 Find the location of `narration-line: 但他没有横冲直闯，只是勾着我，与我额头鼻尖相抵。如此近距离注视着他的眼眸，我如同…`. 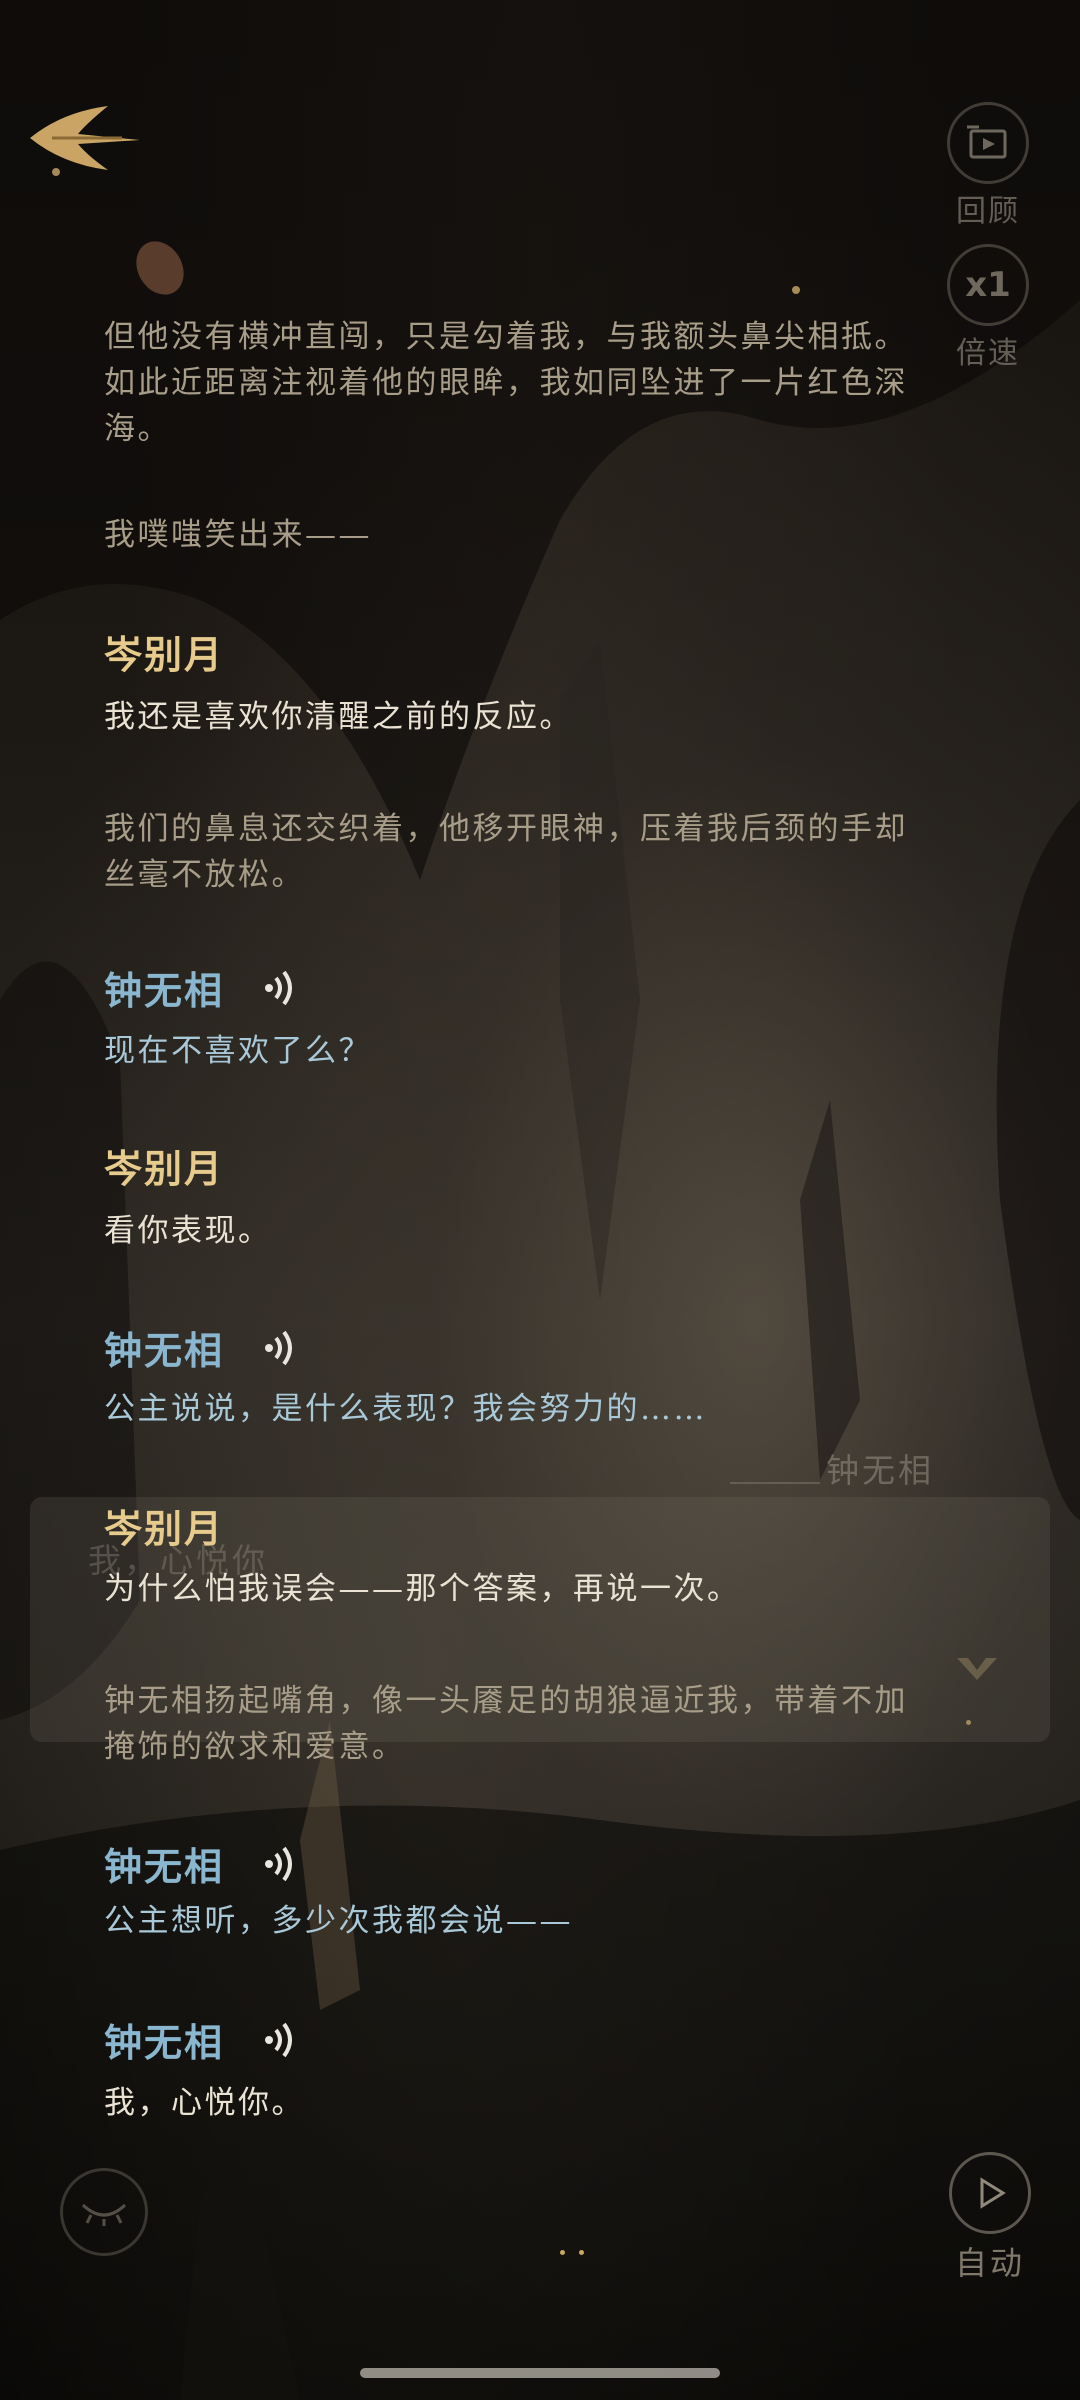

narration-line: 但他没有横冲直闯，只是勾着我，与我额头鼻尖相抵。如此近距离注视着他的眼眸，我如同… is located at coordinates (506, 383).